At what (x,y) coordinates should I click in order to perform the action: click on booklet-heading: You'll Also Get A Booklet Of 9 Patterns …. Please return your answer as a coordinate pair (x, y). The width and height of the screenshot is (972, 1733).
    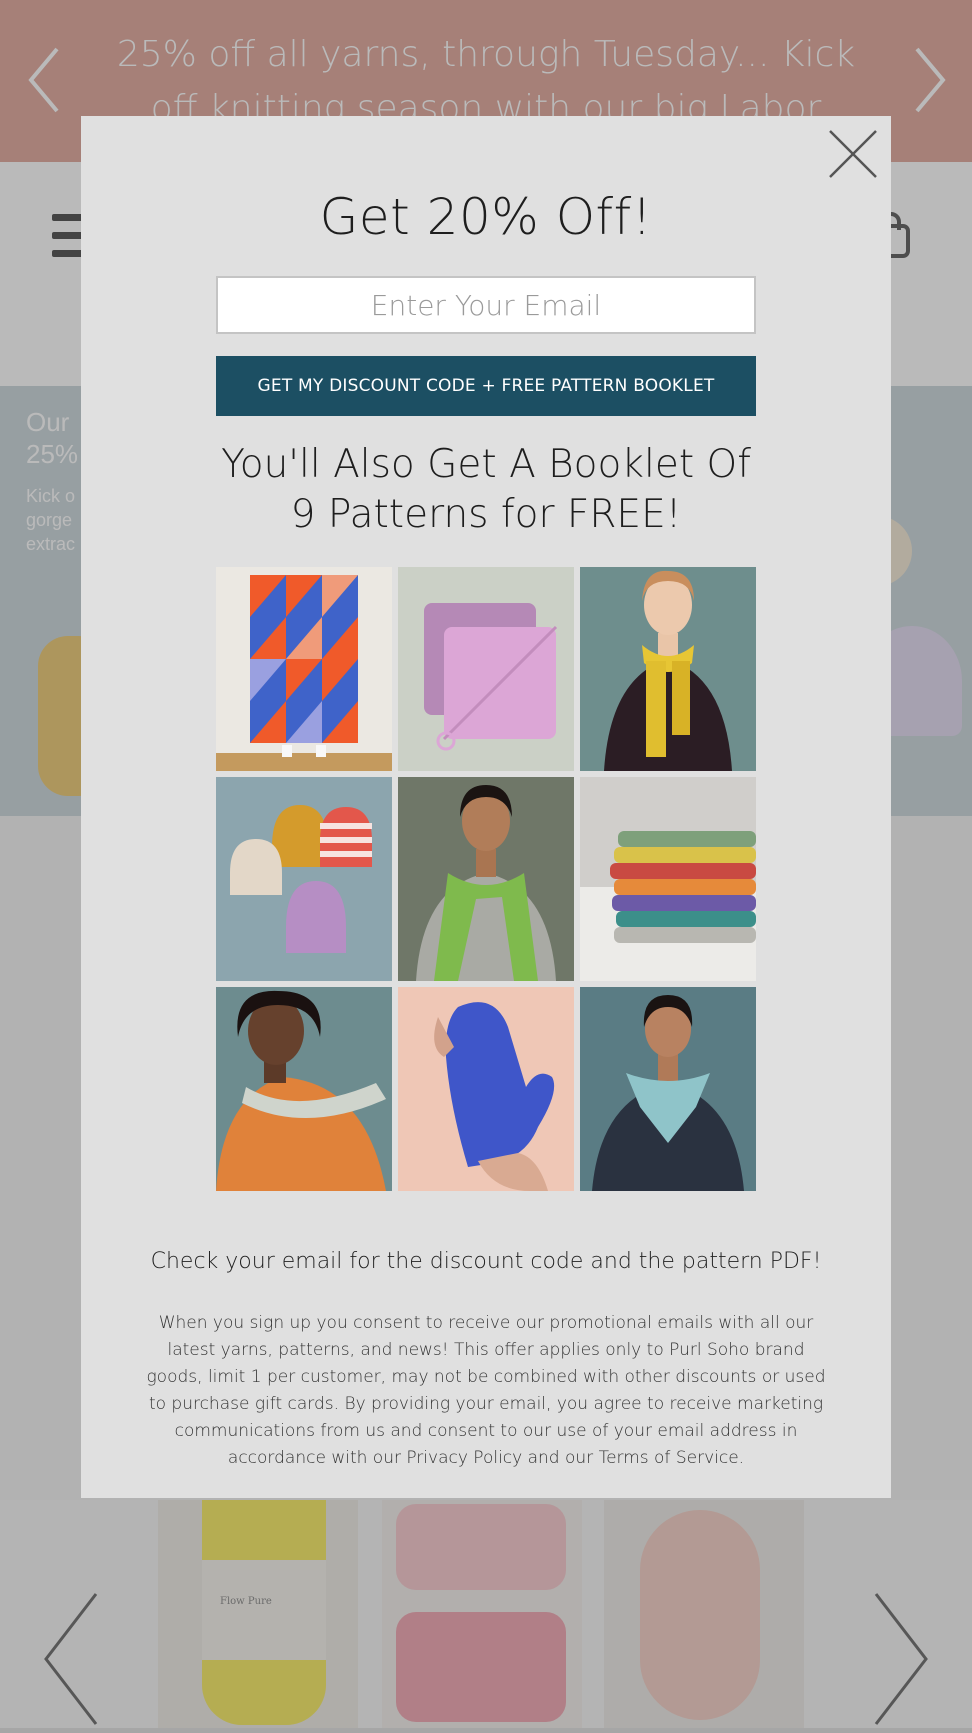
    Looking at the image, I should click on (486, 489).